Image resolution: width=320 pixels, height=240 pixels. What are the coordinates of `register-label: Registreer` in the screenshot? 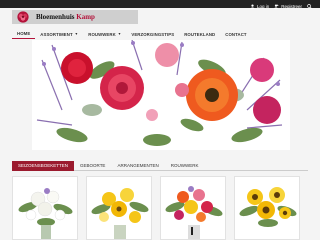 It's located at (291, 6).